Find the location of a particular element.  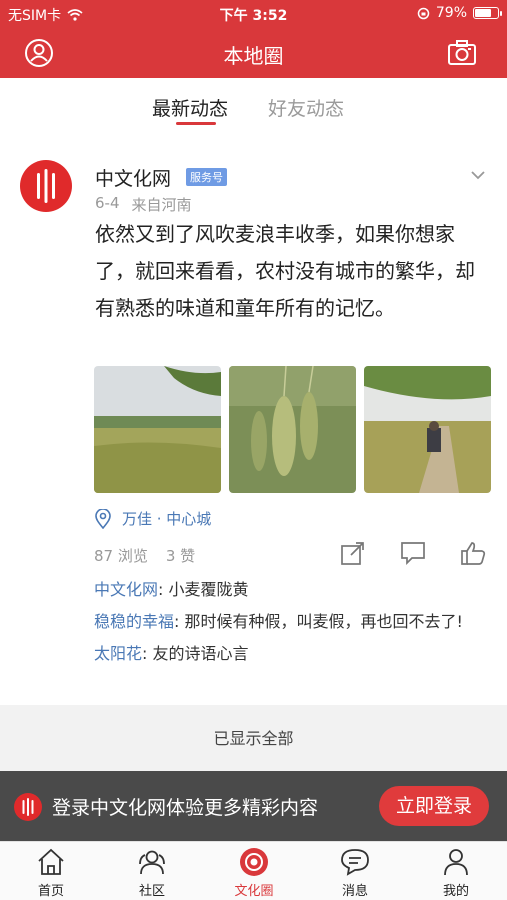

nav-bar: 本地圈 is located at coordinates (253, 53).